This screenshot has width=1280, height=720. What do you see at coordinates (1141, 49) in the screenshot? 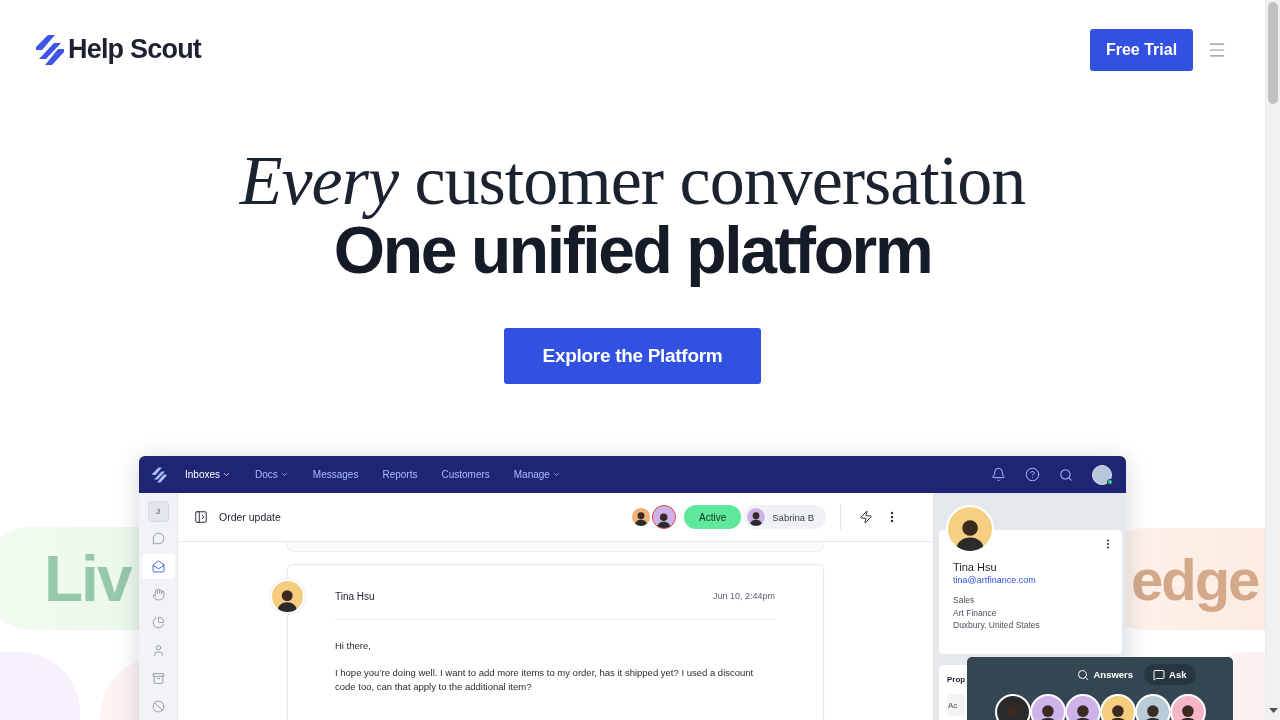
I see `free-trial-button: Free Trial` at bounding box center [1141, 49].